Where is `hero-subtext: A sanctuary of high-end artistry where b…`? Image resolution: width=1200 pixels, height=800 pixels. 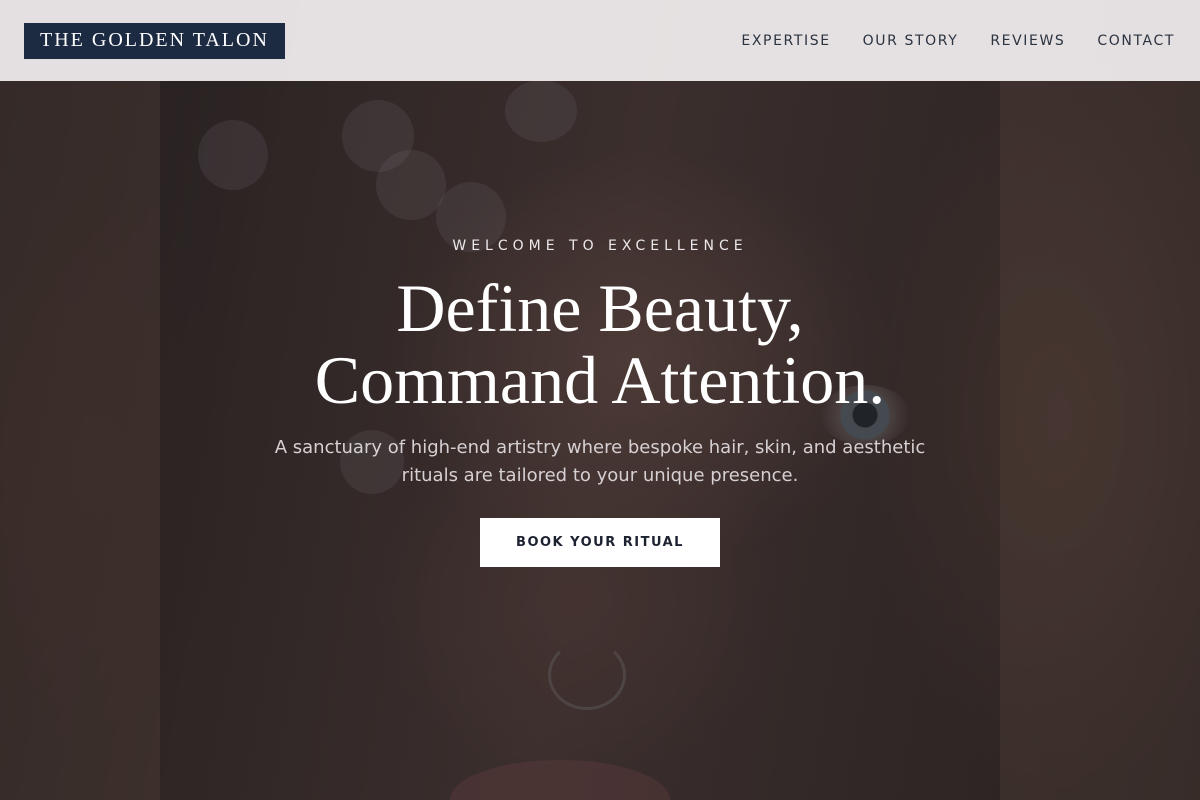 hero-subtext: A sanctuary of high-end artistry where b… is located at coordinates (600, 461).